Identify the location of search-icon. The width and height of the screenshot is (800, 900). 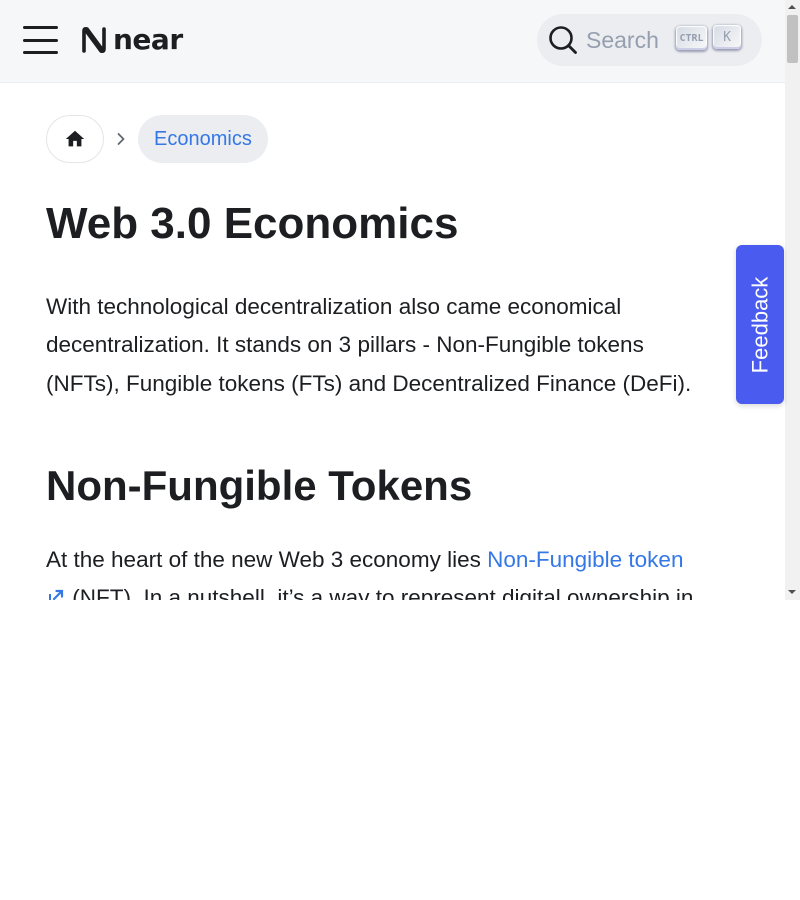
(563, 40).